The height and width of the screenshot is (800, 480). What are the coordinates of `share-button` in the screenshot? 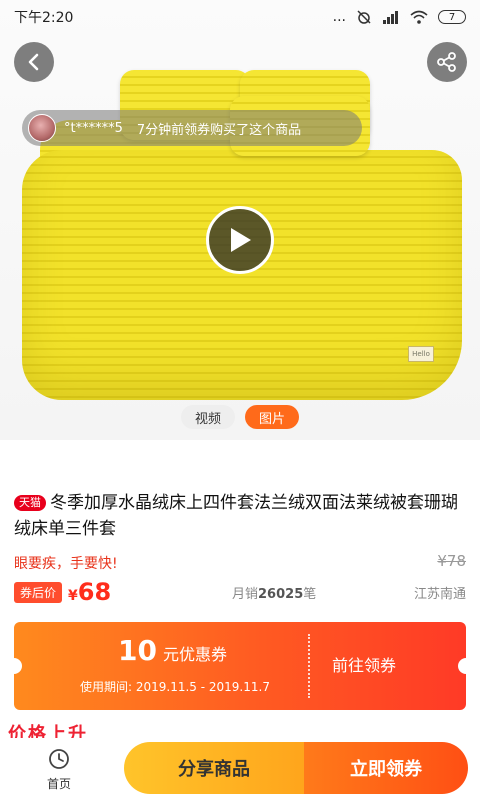 It's located at (447, 62).